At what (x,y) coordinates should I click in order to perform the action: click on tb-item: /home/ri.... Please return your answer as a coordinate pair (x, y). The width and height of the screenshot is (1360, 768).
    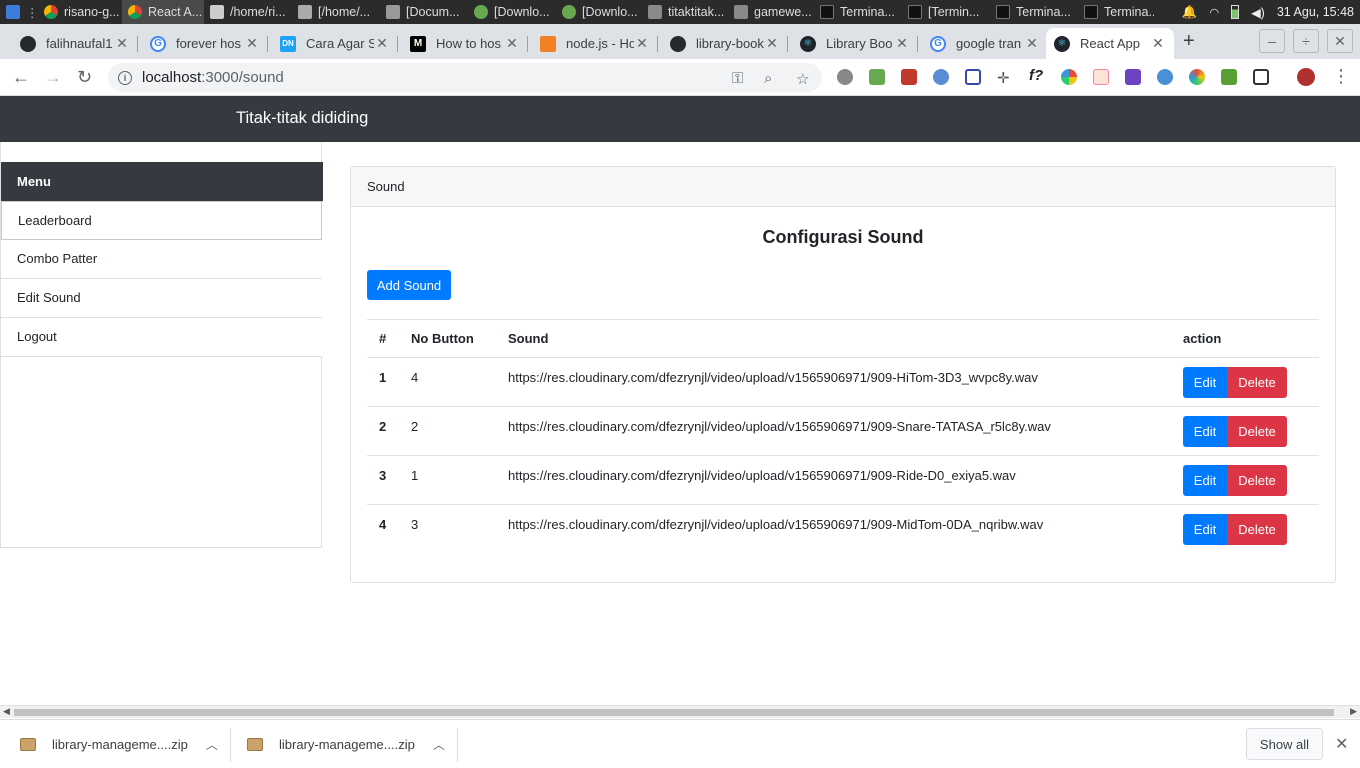
    Looking at the image, I should click on (248, 12).